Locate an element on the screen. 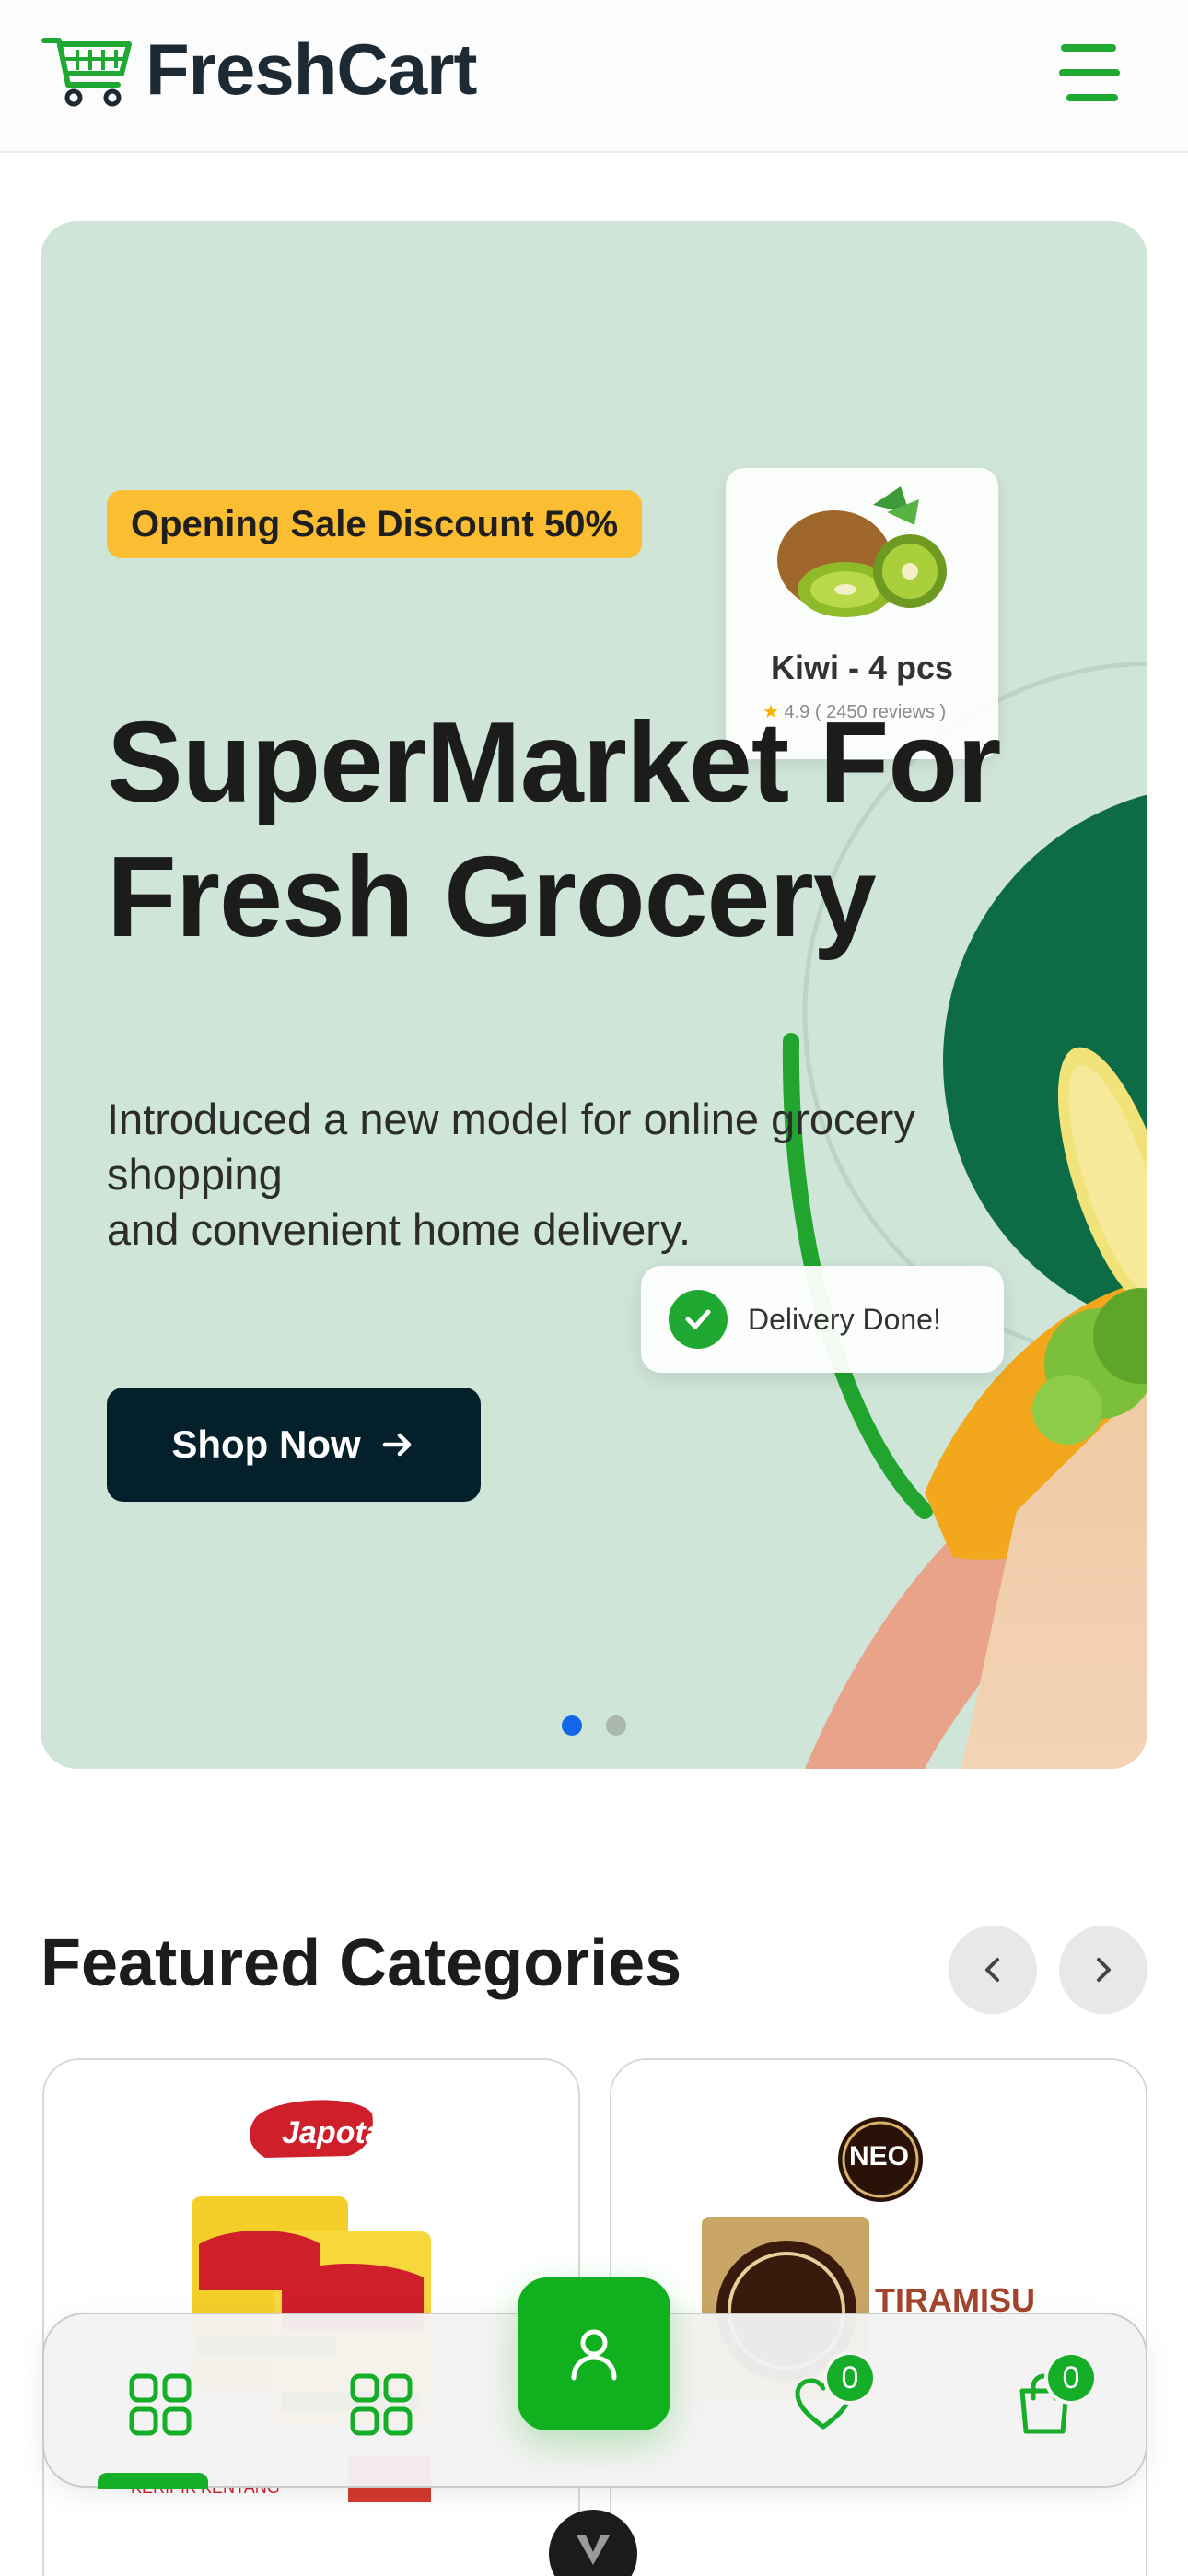 The height and width of the screenshot is (2576, 1188). shop-now-button: Shop Now is located at coordinates (294, 1445).